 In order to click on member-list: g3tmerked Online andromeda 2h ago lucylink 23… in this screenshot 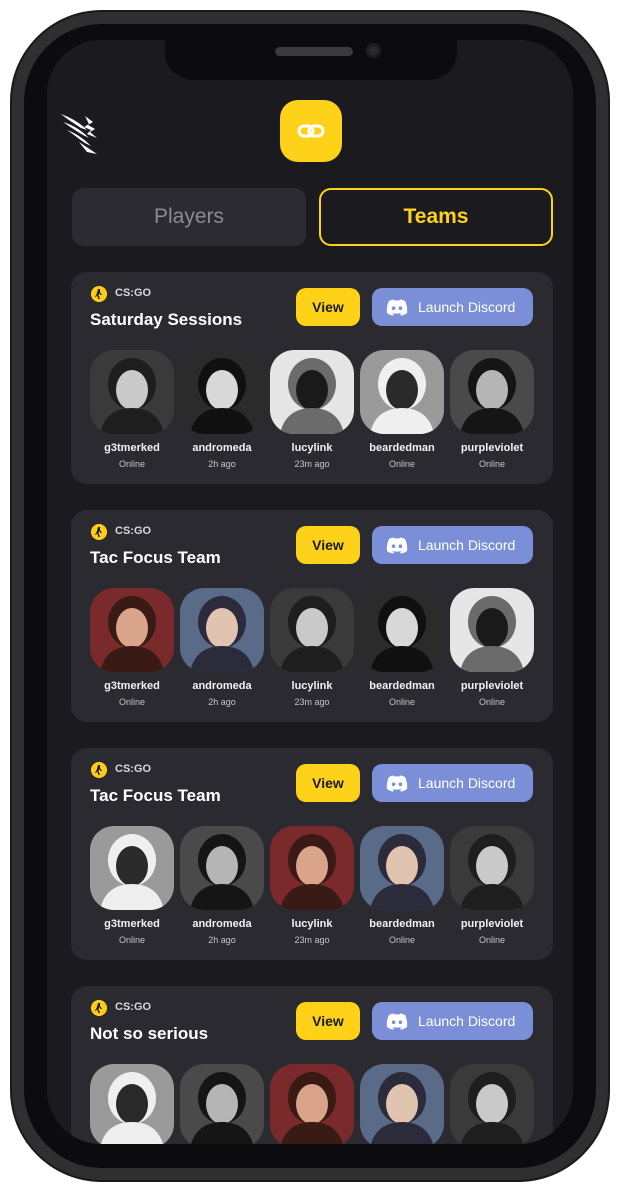, I will do `click(312, 888)`.